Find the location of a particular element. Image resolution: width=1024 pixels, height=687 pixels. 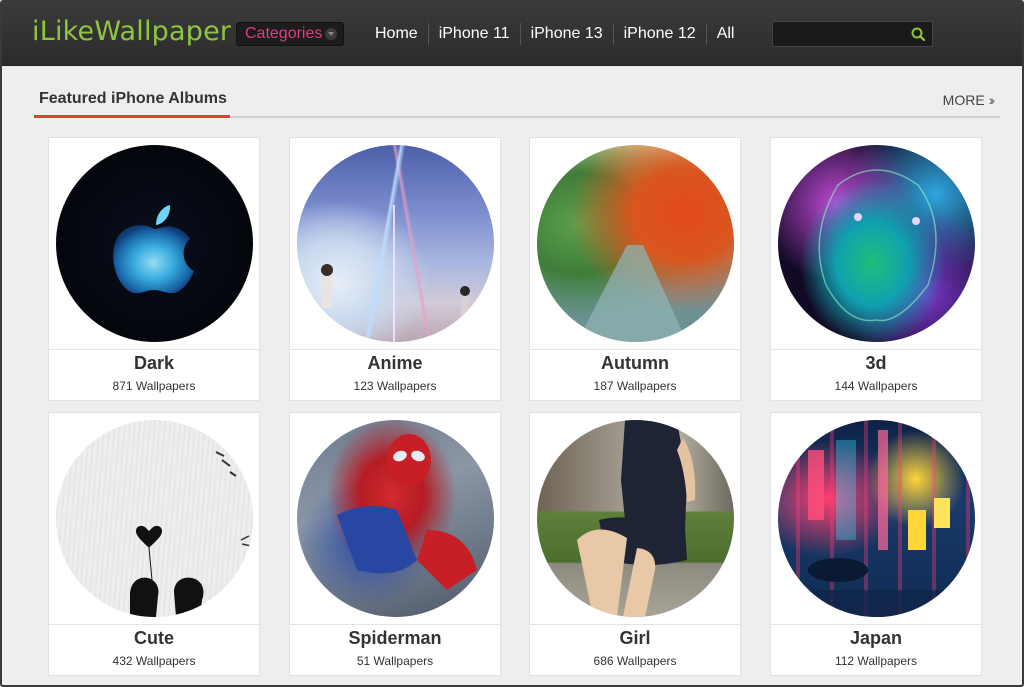

album-name: Japan is located at coordinates (876, 638).